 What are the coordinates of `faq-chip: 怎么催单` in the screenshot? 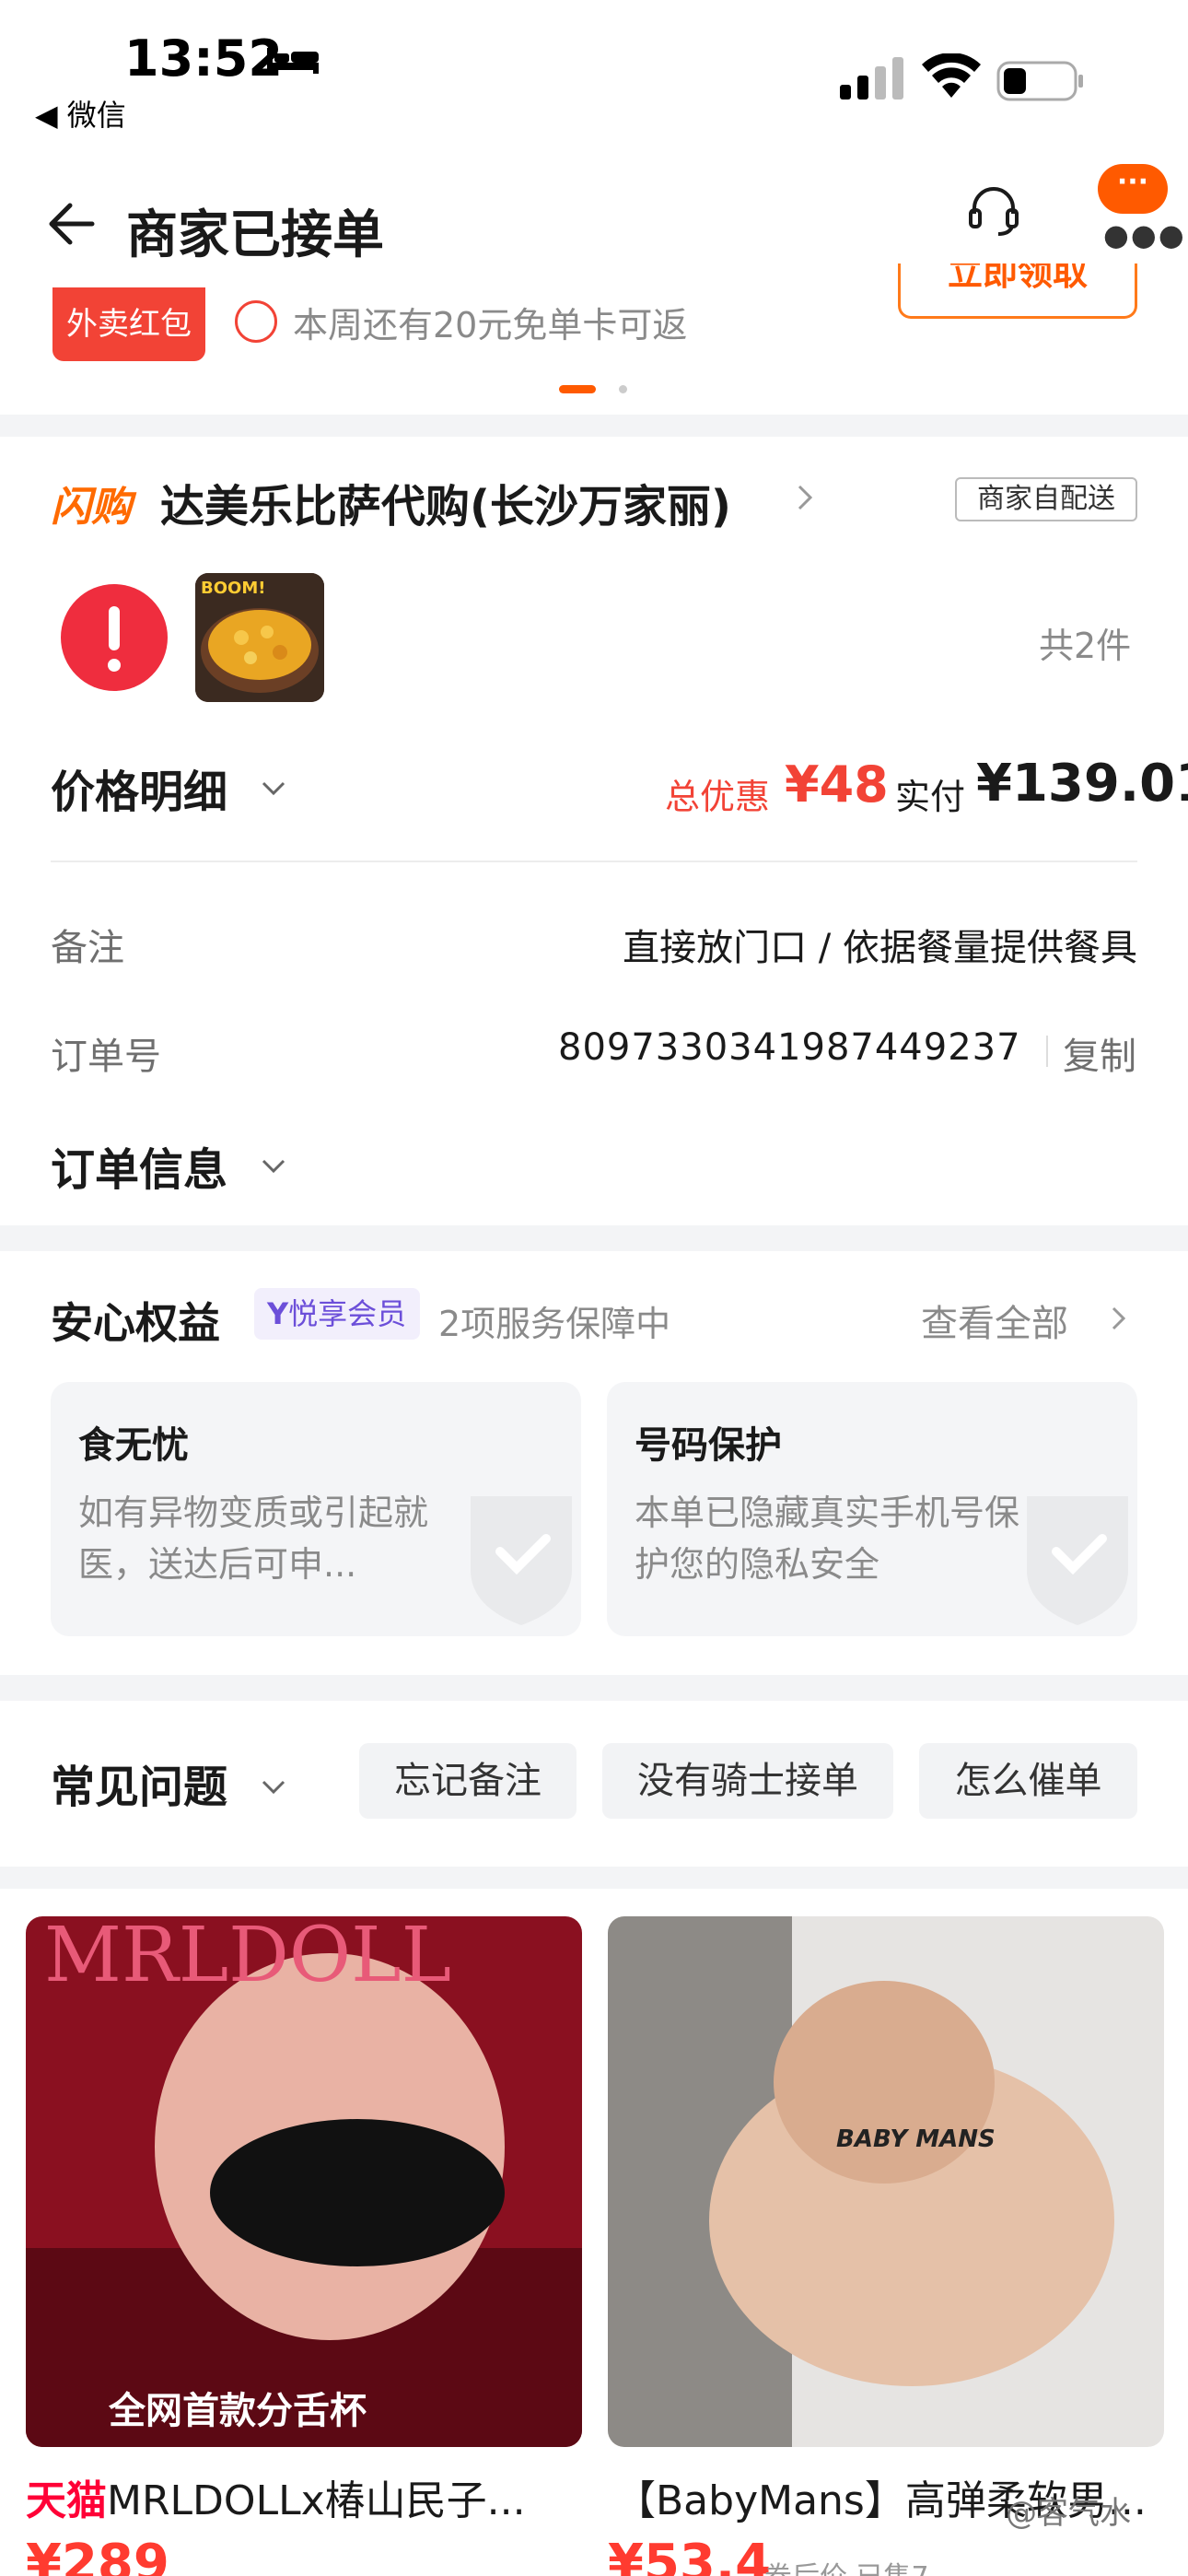 It's located at (1028, 1781).